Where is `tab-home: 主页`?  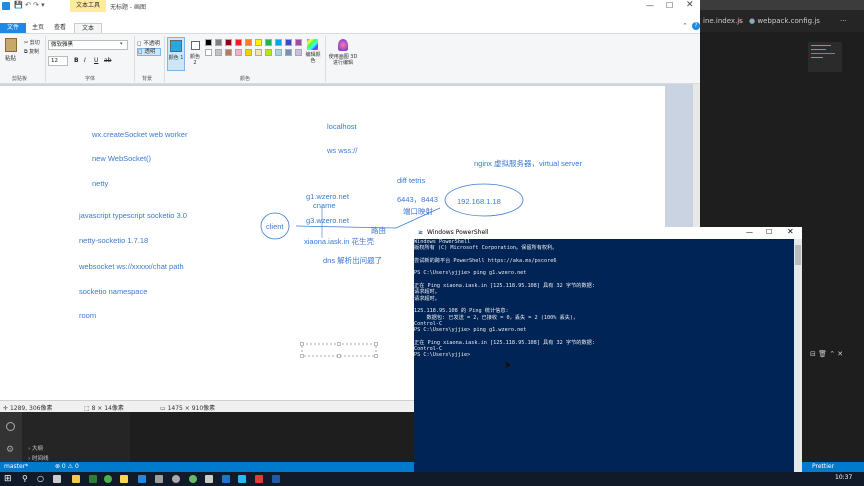 tab-home: 主页 is located at coordinates (38, 28).